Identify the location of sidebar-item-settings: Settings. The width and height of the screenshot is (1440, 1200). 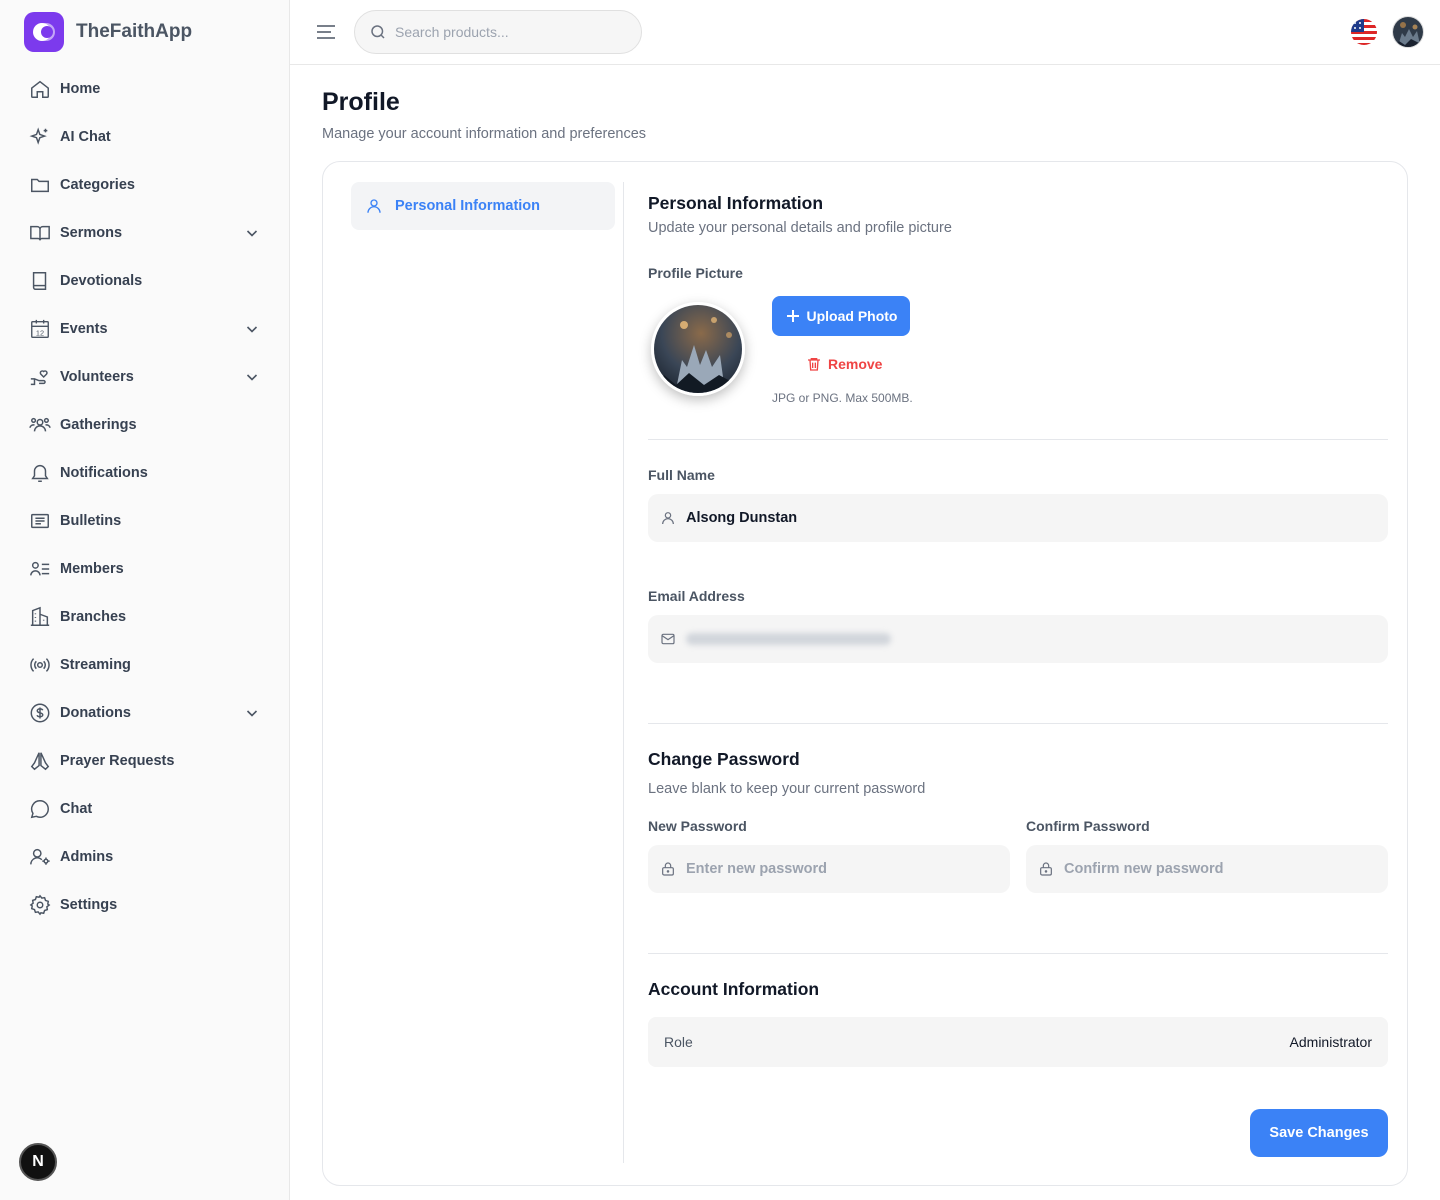
(145, 905).